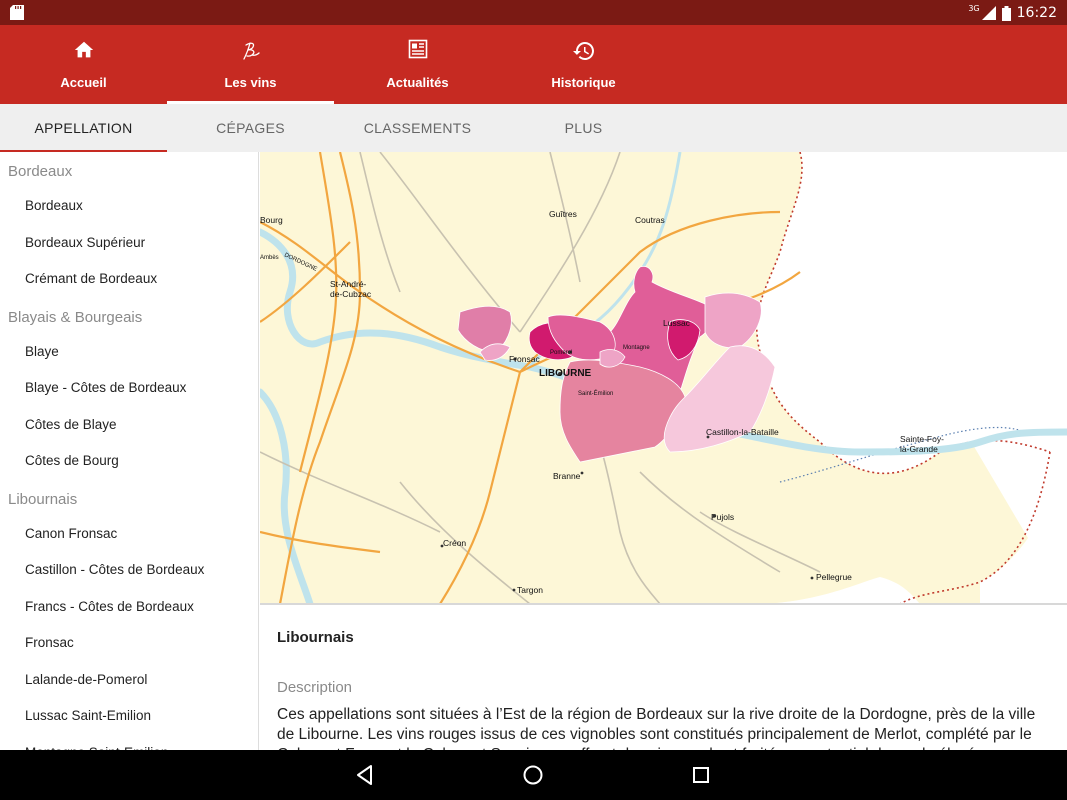  I want to click on list-item: Blaye - Côtes de Bordeaux, so click(129, 388).